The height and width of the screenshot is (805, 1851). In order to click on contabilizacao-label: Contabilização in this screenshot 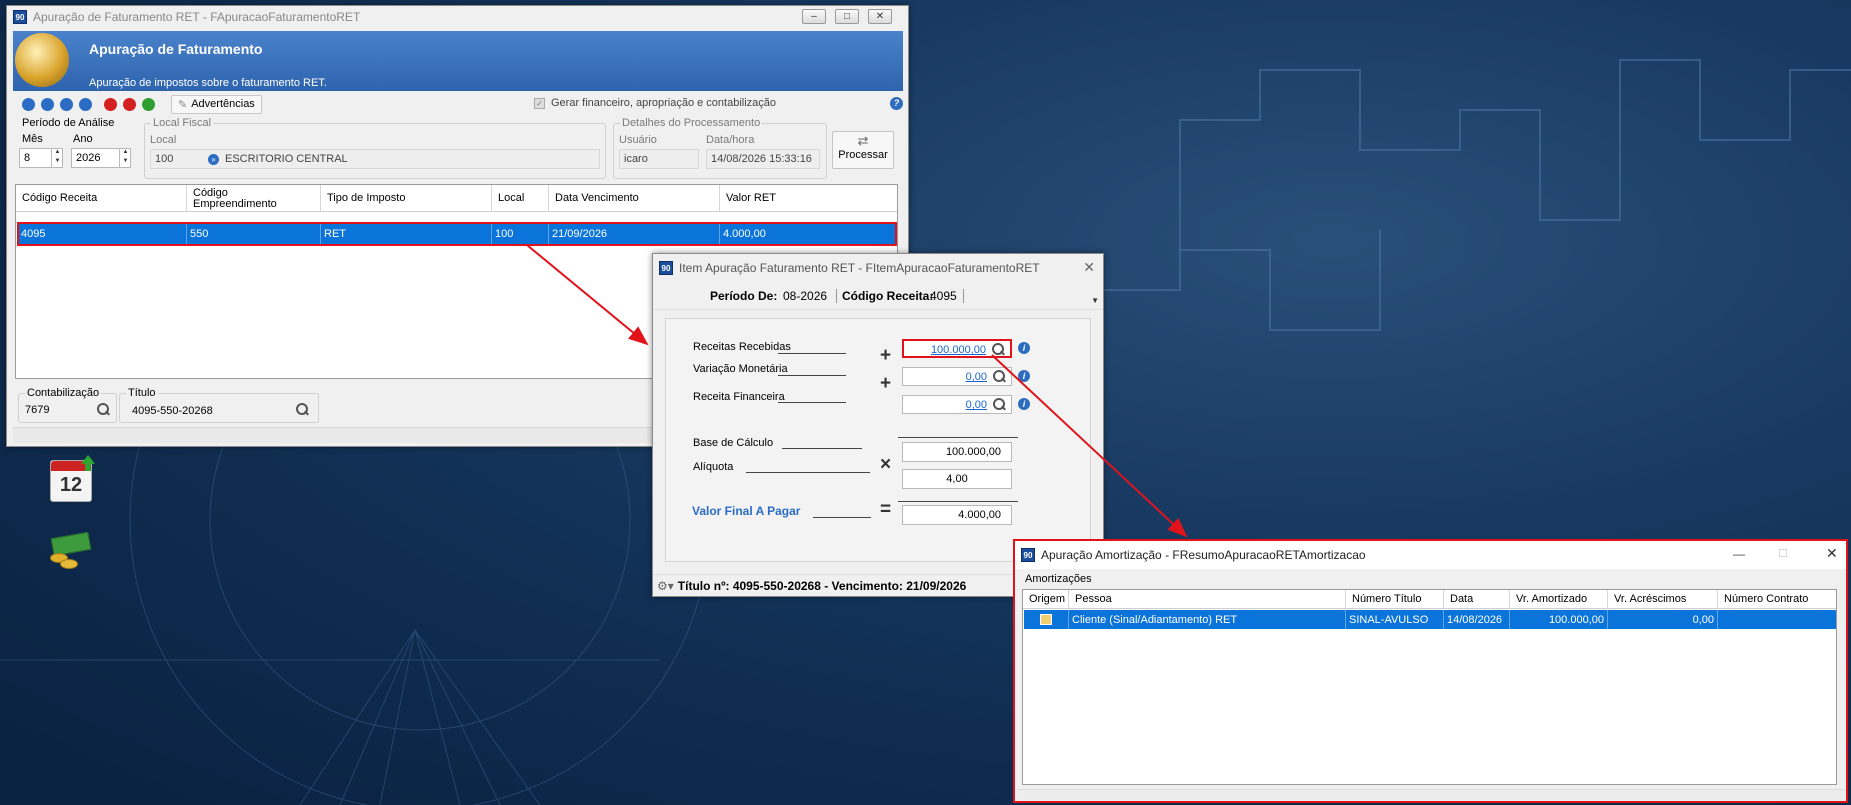, I will do `click(63, 393)`.